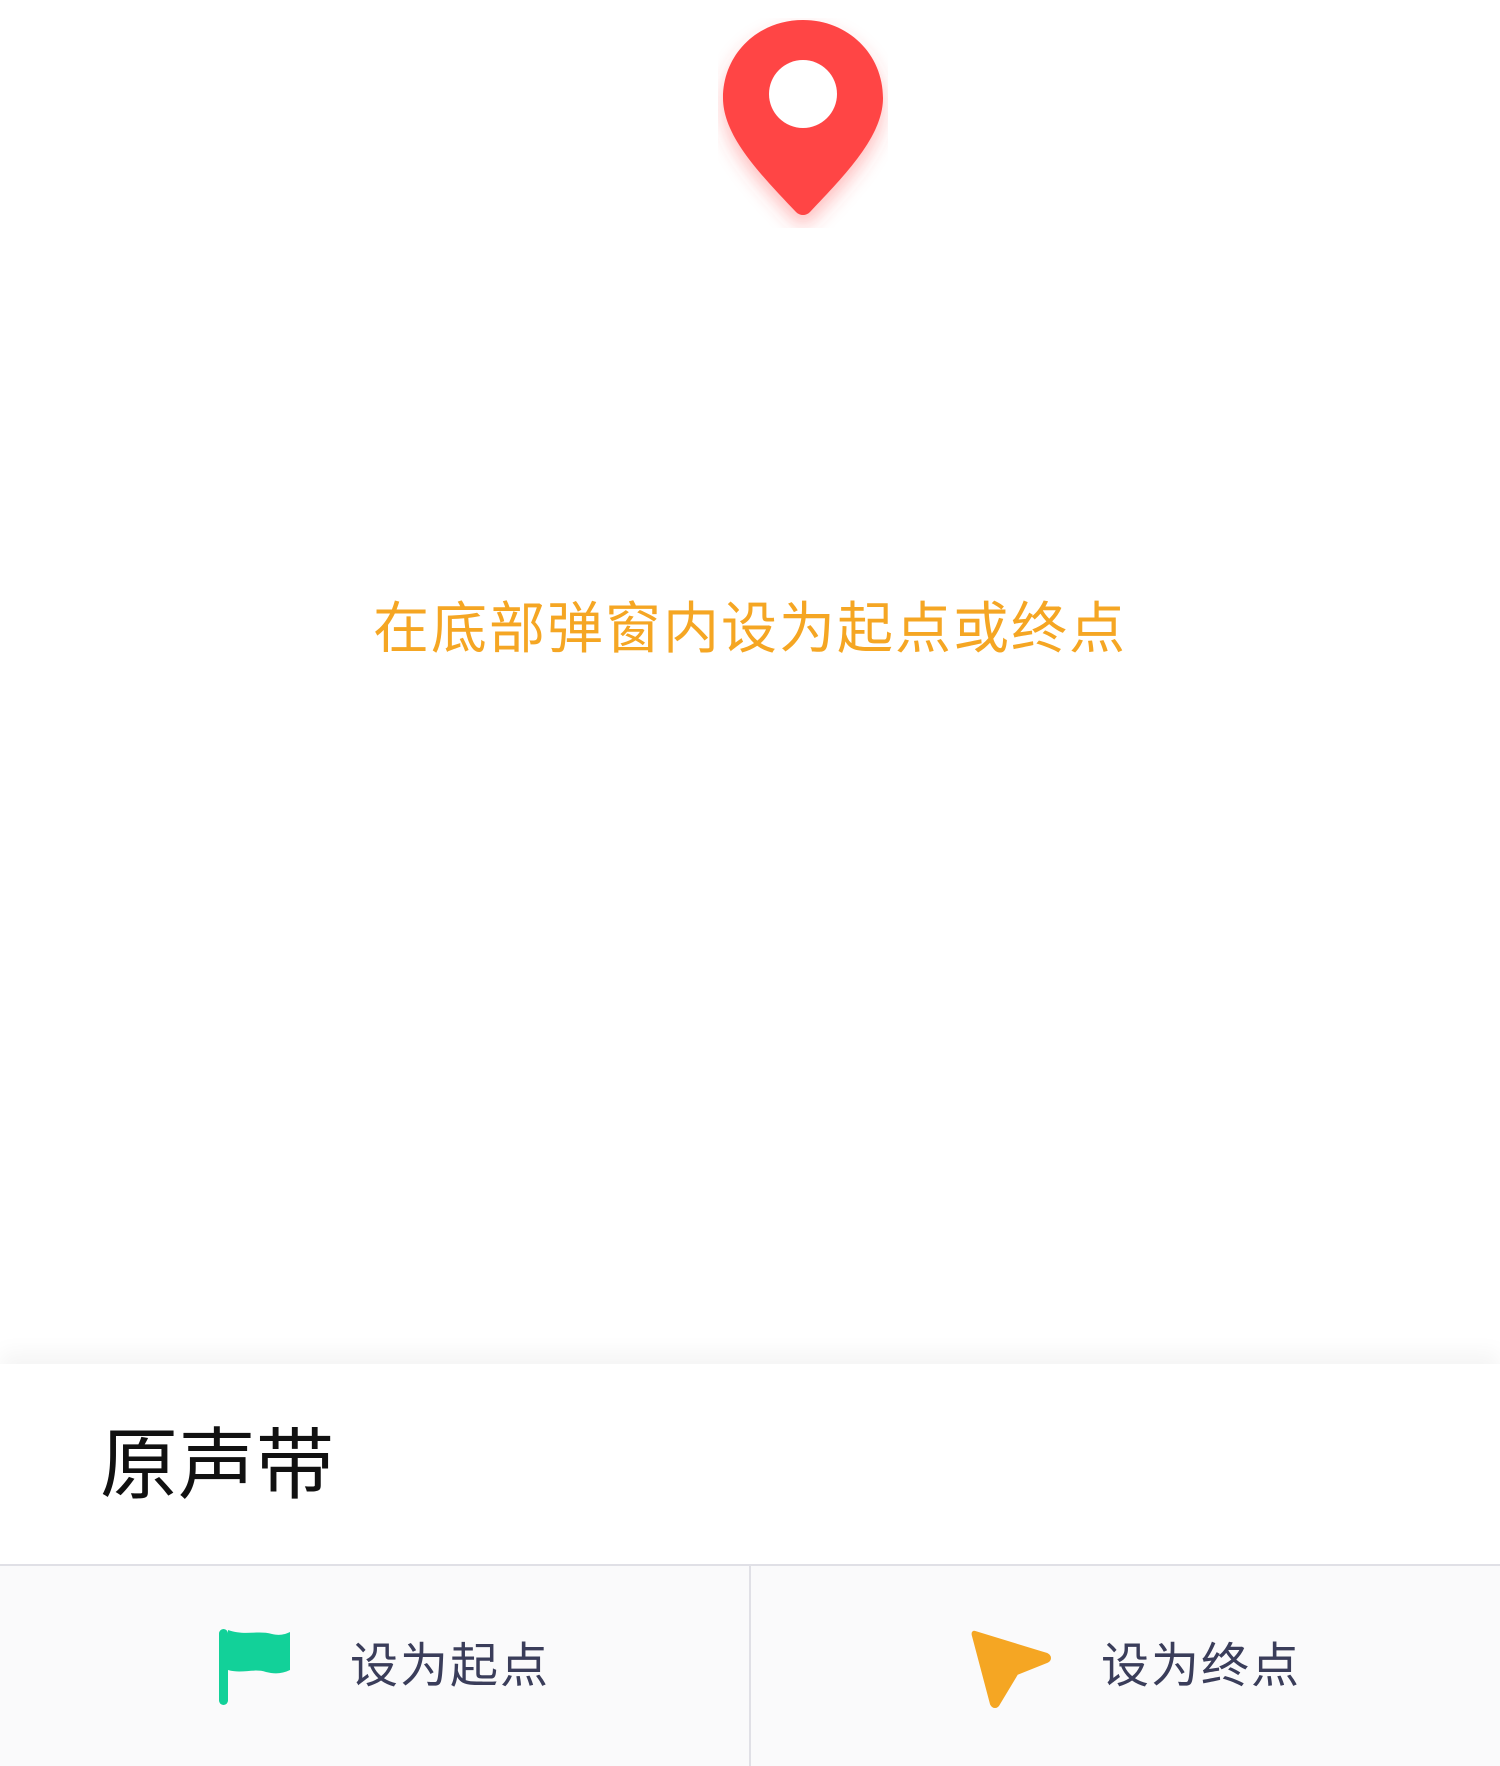  Describe the element at coordinates (803, 123) in the screenshot. I see `location-pin-icon` at that location.